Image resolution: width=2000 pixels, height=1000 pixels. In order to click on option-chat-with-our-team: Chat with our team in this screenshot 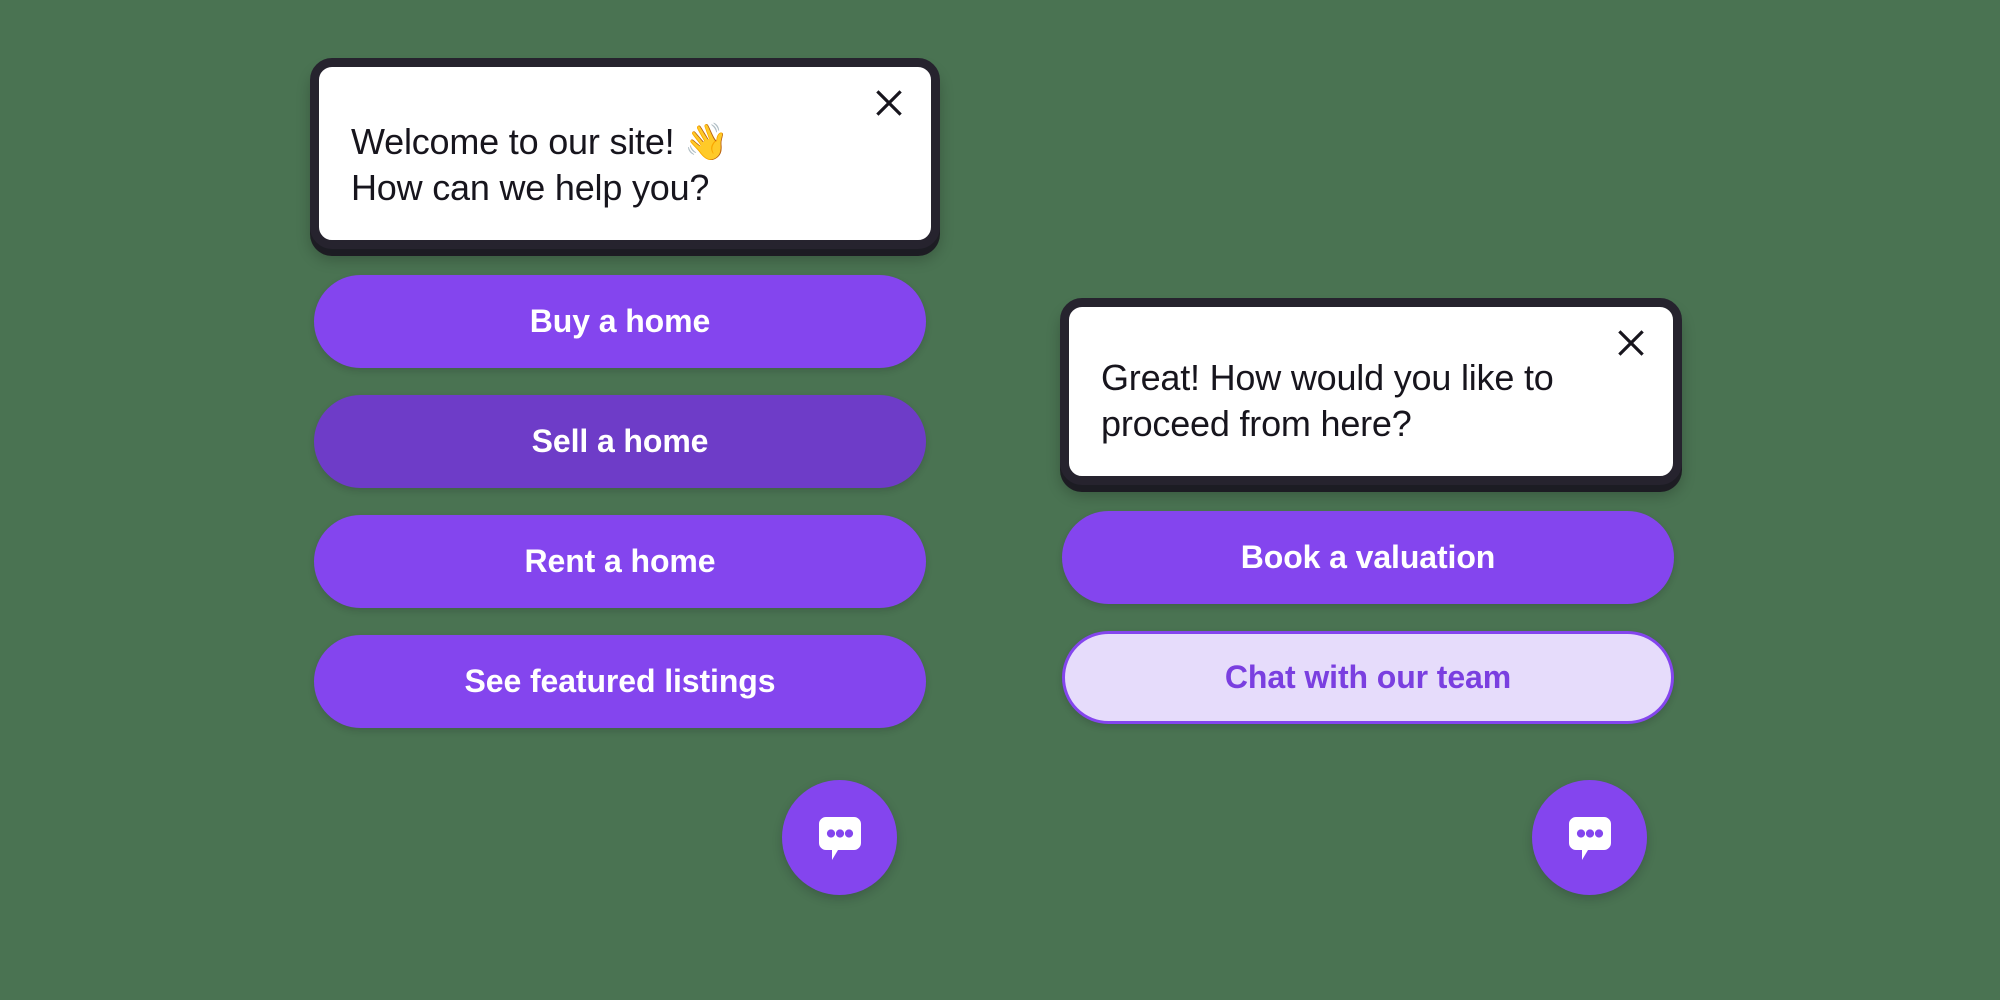, I will do `click(1368, 678)`.